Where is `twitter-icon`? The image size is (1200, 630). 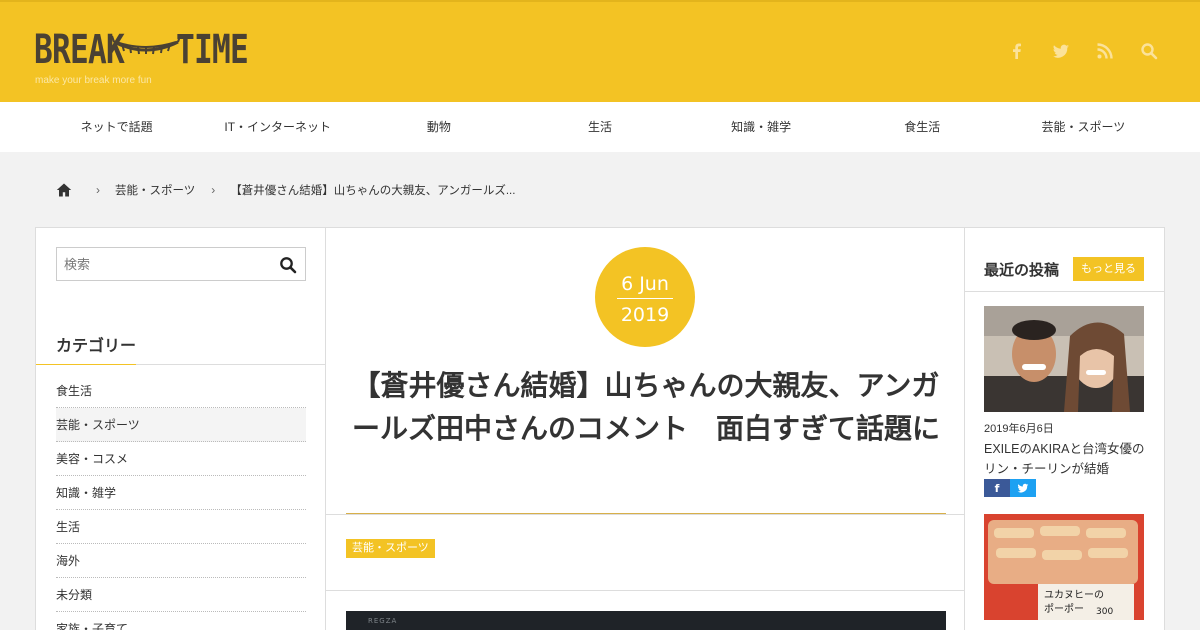 twitter-icon is located at coordinates (1061, 51).